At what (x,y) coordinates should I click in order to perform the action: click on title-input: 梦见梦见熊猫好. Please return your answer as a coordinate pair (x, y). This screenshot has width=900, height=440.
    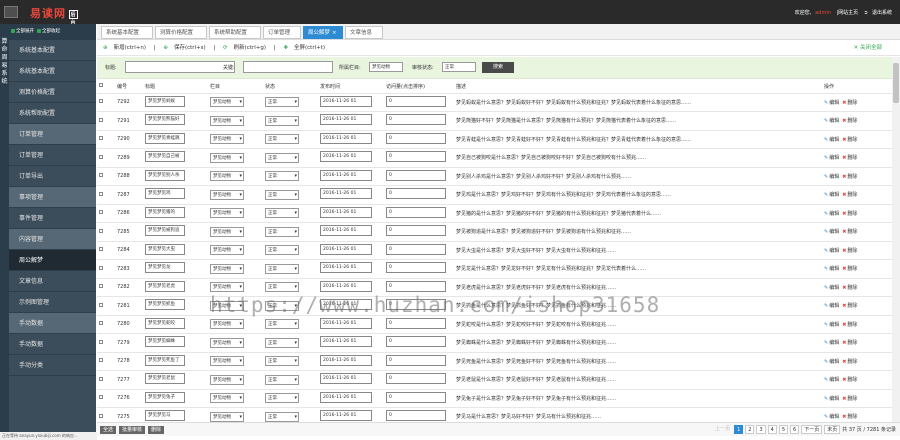
    Looking at the image, I should click on (165, 120).